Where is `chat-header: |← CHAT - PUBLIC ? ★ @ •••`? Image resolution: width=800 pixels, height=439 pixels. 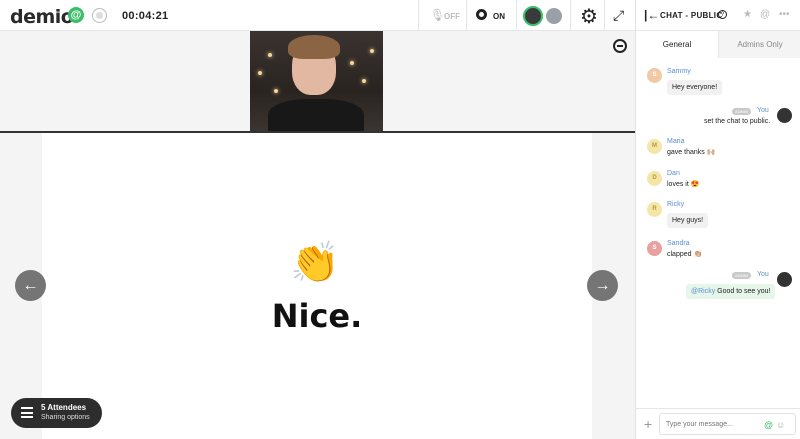 chat-header: |← CHAT - PUBLIC ? ★ @ ••• is located at coordinates (718, 15).